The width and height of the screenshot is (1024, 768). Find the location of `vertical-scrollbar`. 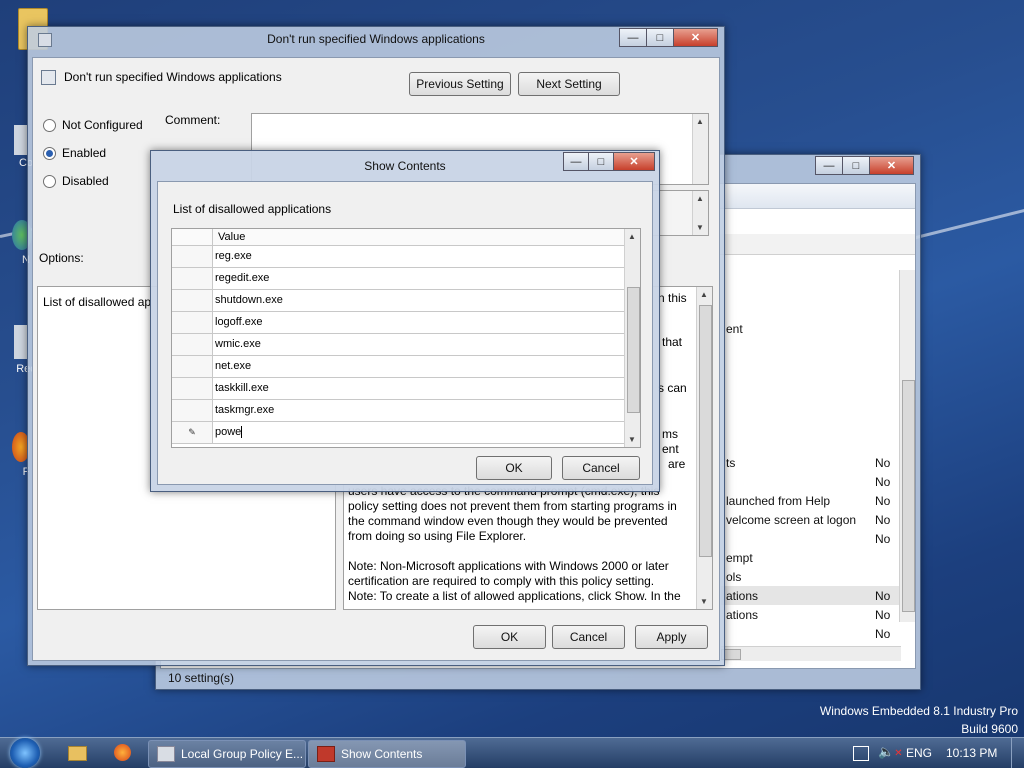

vertical-scrollbar is located at coordinates (907, 446).